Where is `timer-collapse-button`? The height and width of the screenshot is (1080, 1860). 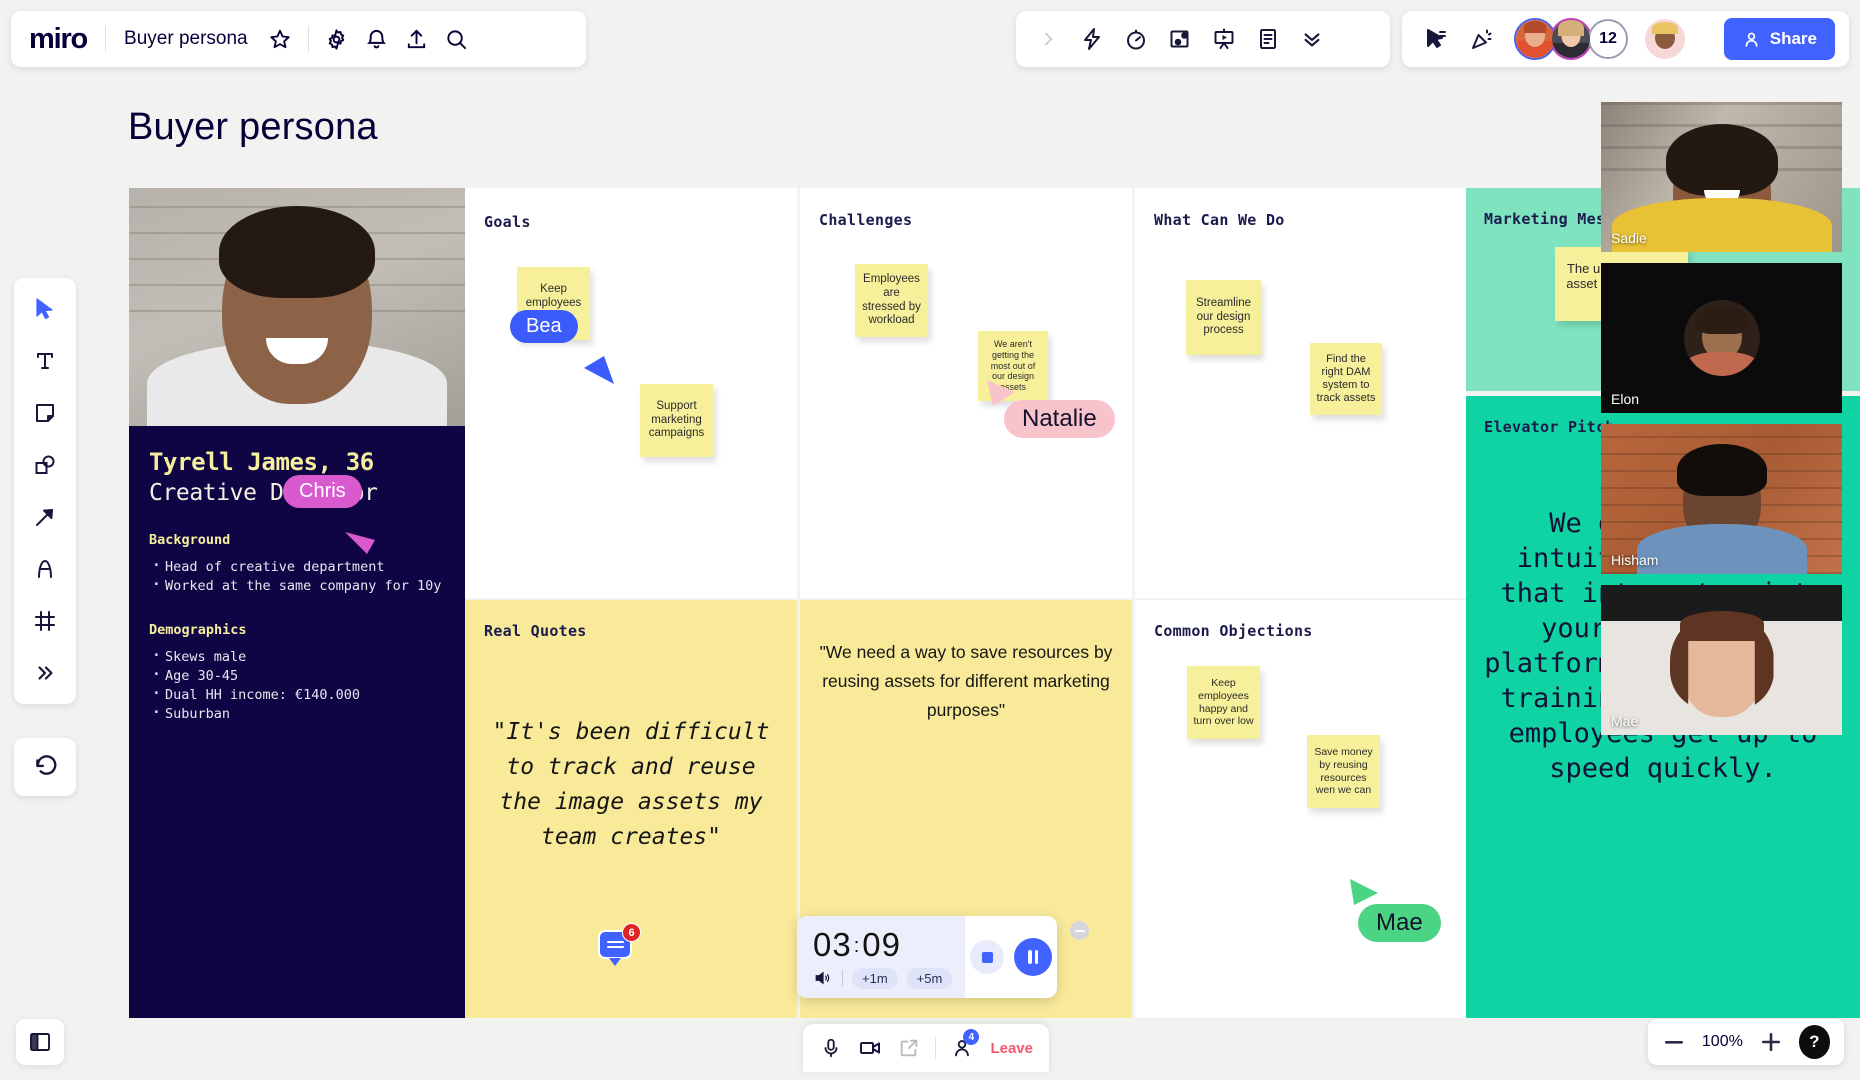
timer-collapse-button is located at coordinates (1079, 930).